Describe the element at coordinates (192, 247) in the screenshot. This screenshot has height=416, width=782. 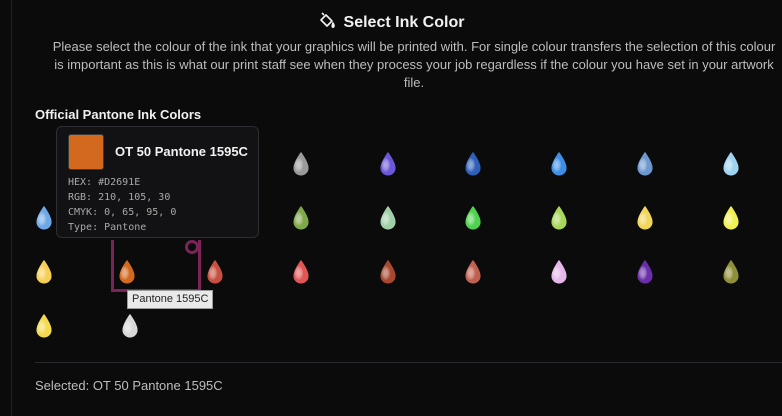
I see `hover-highlight-tab` at that location.